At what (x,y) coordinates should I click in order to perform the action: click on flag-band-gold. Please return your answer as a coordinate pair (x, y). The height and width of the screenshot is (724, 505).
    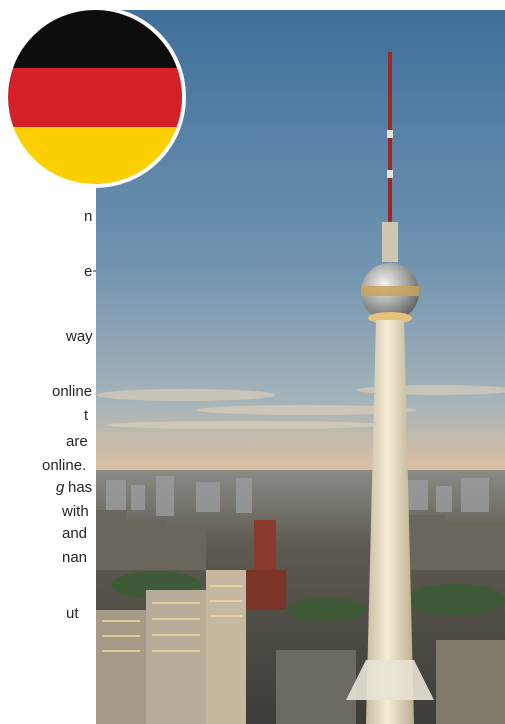
    Looking at the image, I should click on (95, 155).